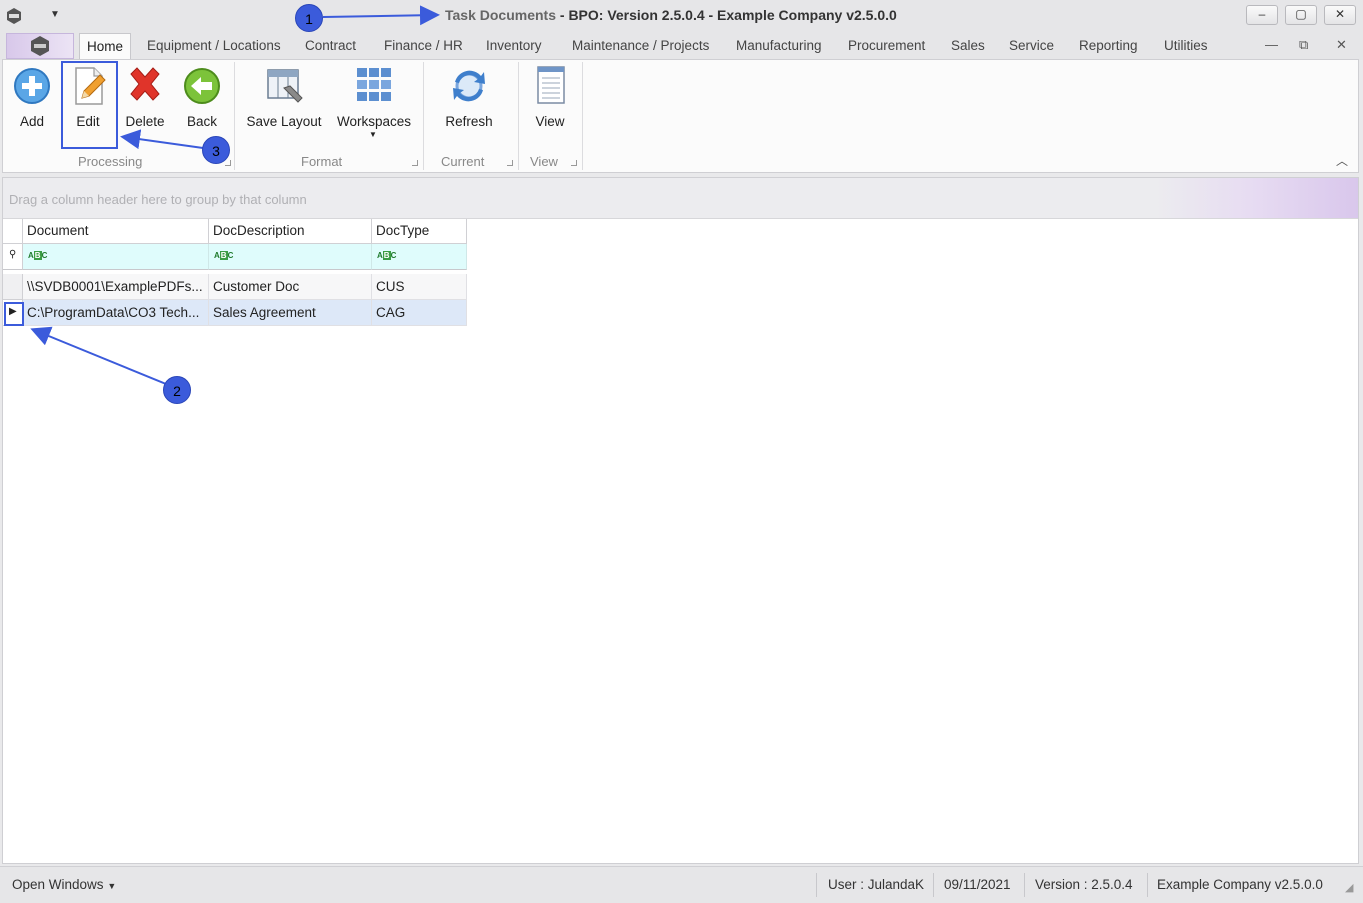 The height and width of the screenshot is (903, 1363). What do you see at coordinates (202, 86) in the screenshot?
I see `back-arrow-icon` at bounding box center [202, 86].